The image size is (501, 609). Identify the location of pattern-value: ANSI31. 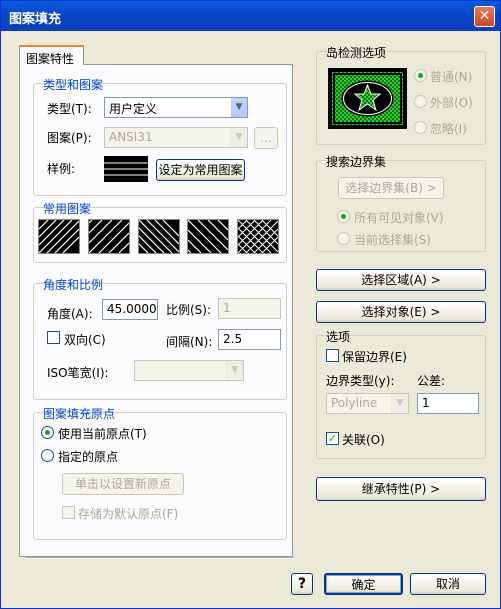
(131, 137).